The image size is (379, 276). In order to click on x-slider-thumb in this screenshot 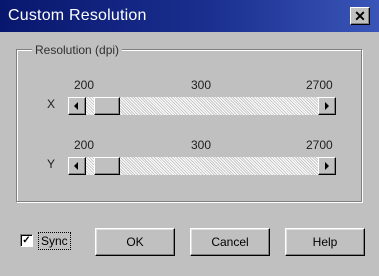, I will do `click(107, 106)`.